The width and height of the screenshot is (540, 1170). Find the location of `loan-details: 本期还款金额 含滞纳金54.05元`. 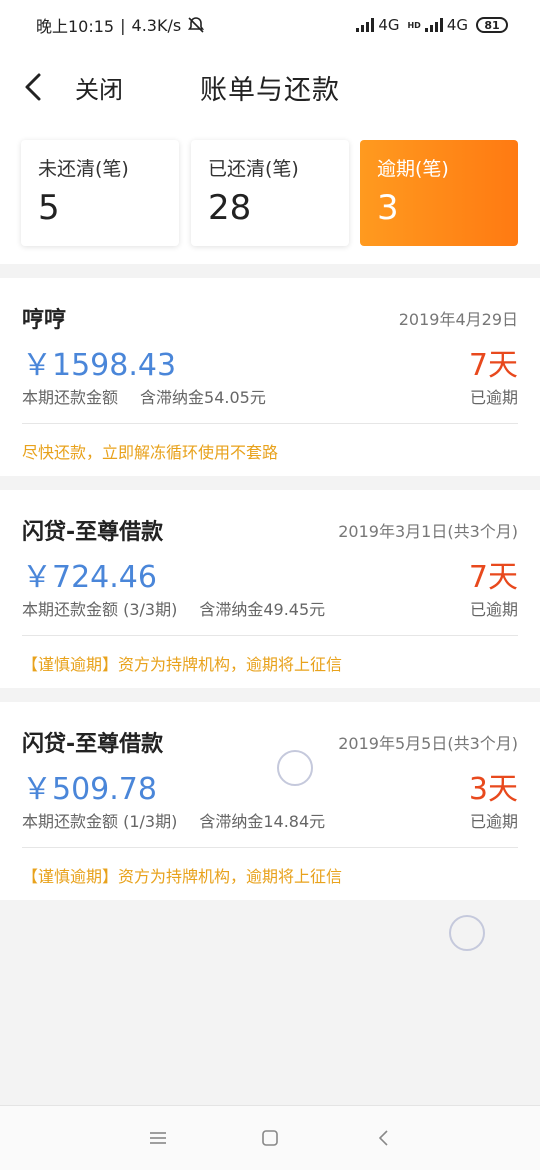

loan-details: 本期还款金额 含滞纳金54.05元 is located at coordinates (144, 396).